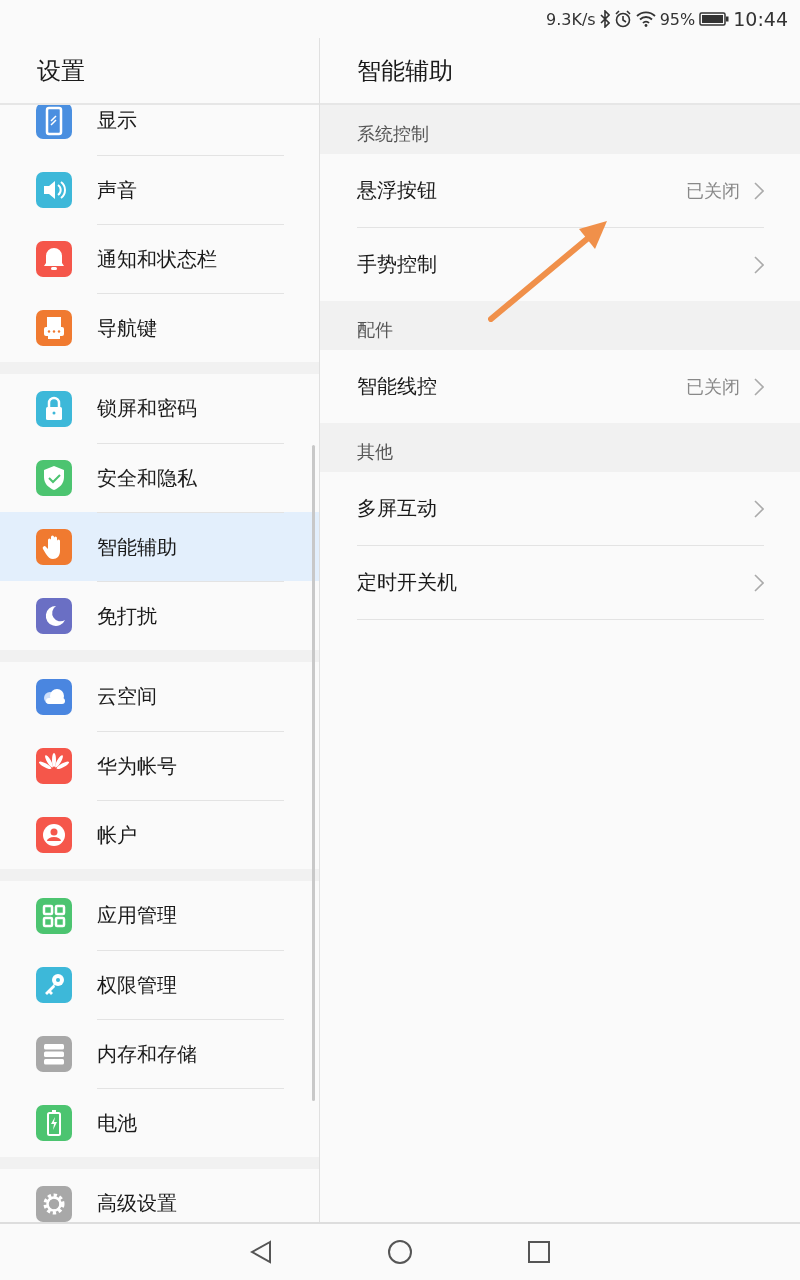 This screenshot has height=1280, width=800. Describe the element at coordinates (560, 508) in the screenshot. I see `settings-row: 多屏互动` at that location.